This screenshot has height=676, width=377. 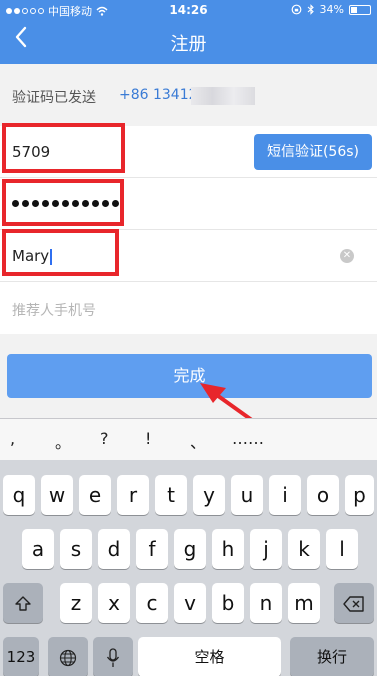 I want to click on key-n: n, so click(x=266, y=603).